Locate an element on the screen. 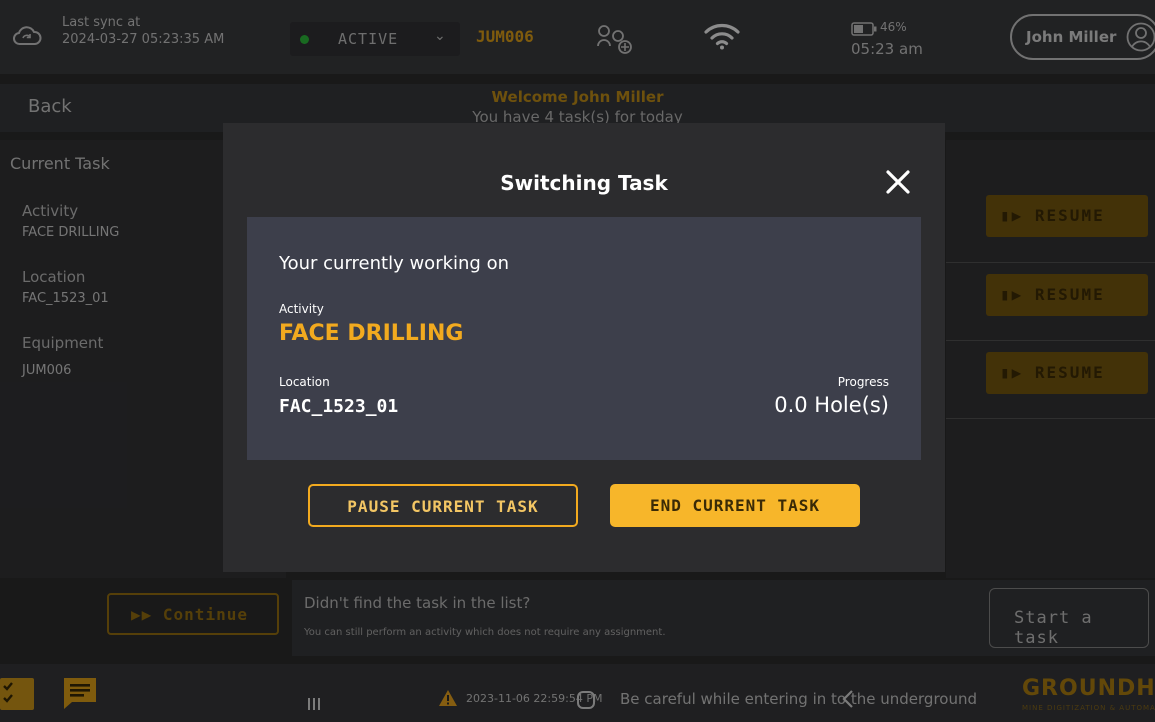 The width and height of the screenshot is (1155, 722). dialog-title: Switching Task is located at coordinates (584, 183).